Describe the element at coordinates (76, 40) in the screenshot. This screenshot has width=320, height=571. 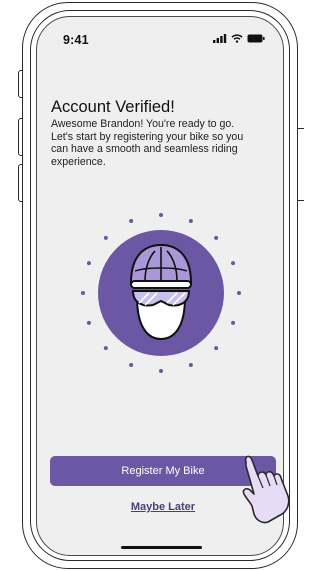
I see `status-time: 9:41` at that location.